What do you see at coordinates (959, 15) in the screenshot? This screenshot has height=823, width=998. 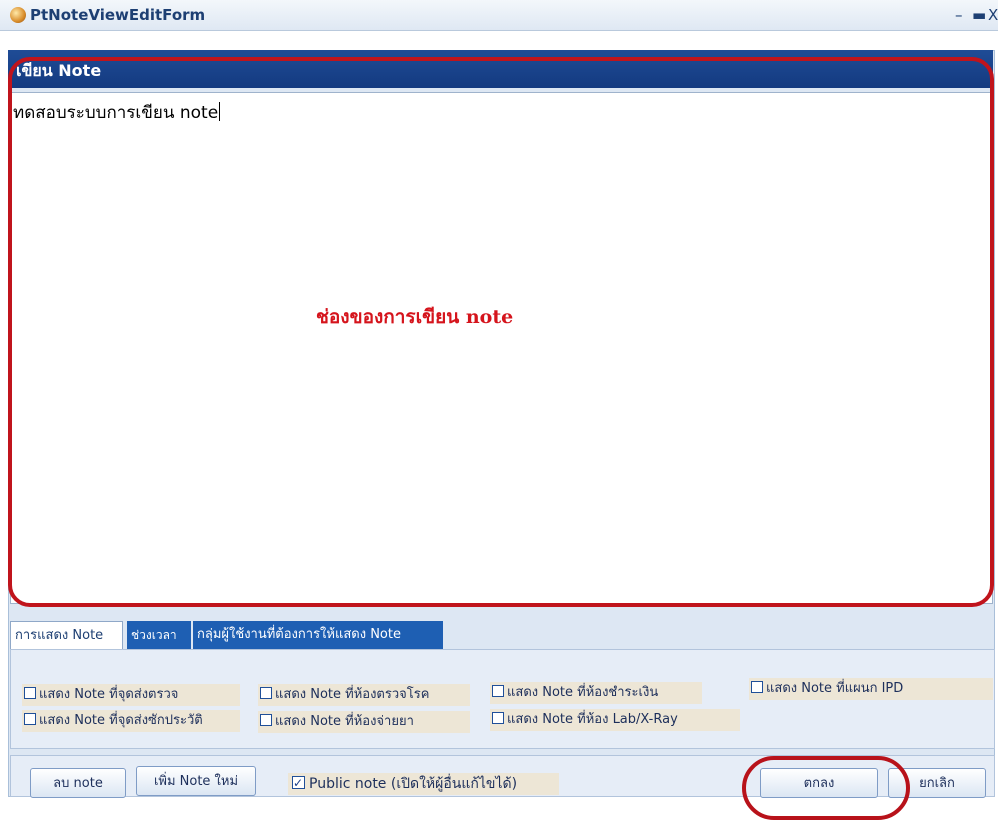 I see `minimize-icon: –` at bounding box center [959, 15].